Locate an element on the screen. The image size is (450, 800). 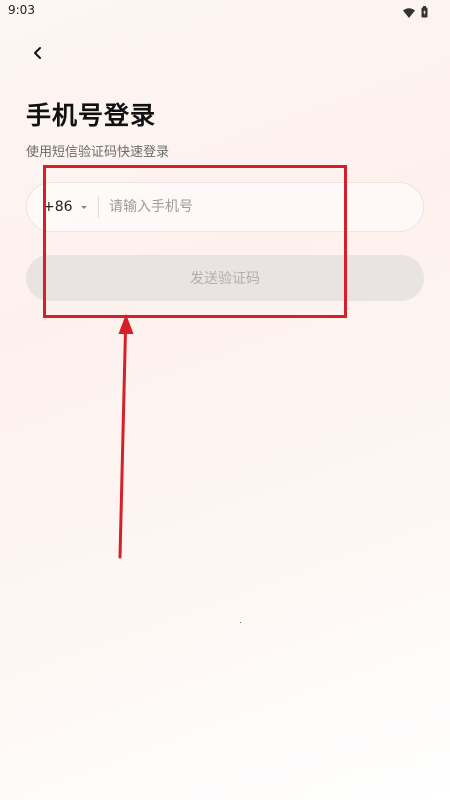
phone-field: +86 is located at coordinates (225, 207).